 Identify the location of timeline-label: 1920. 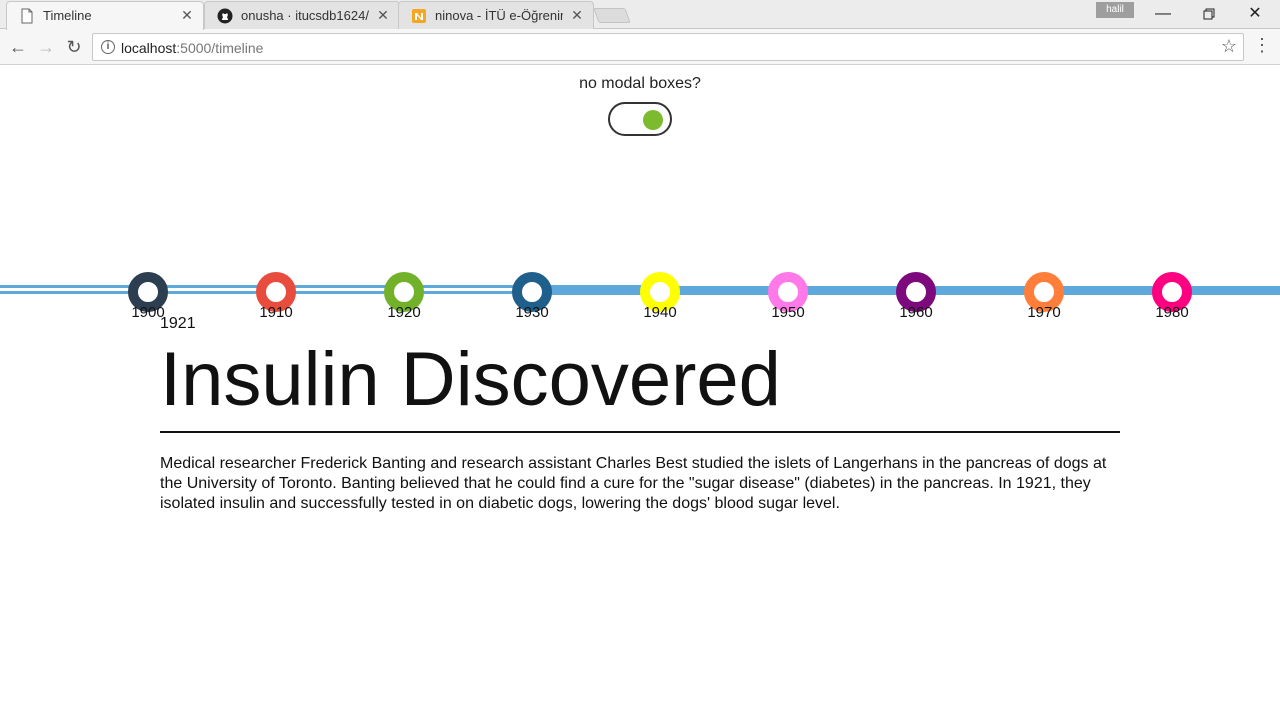
(404, 312).